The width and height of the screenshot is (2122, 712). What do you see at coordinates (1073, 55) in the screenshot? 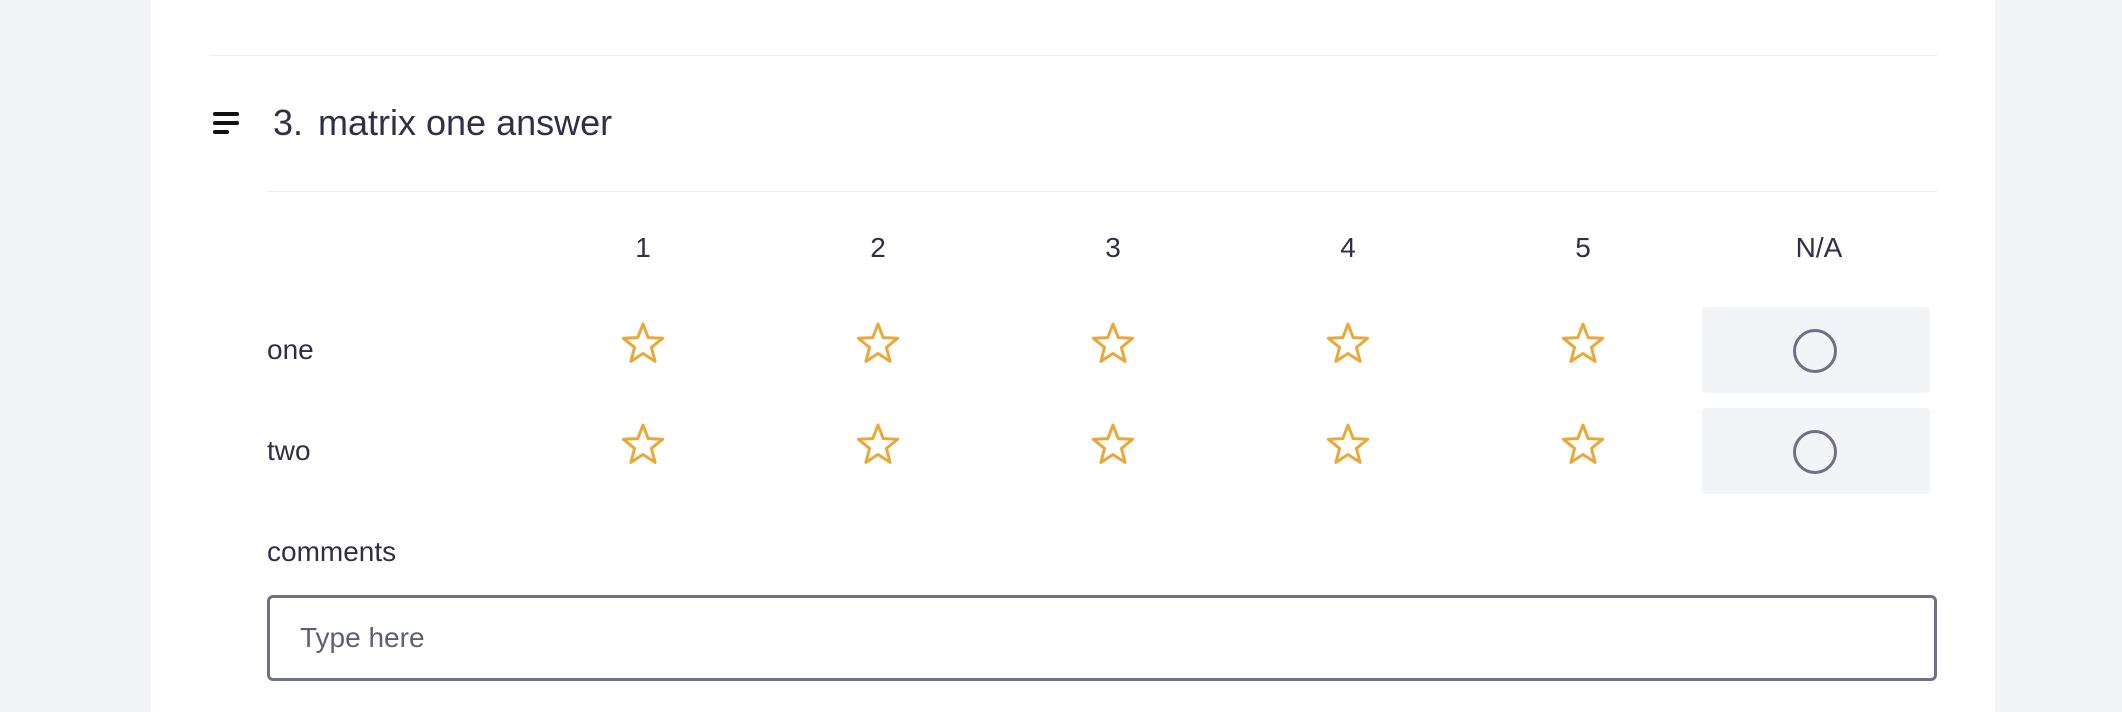
I see `top-divider` at bounding box center [1073, 55].